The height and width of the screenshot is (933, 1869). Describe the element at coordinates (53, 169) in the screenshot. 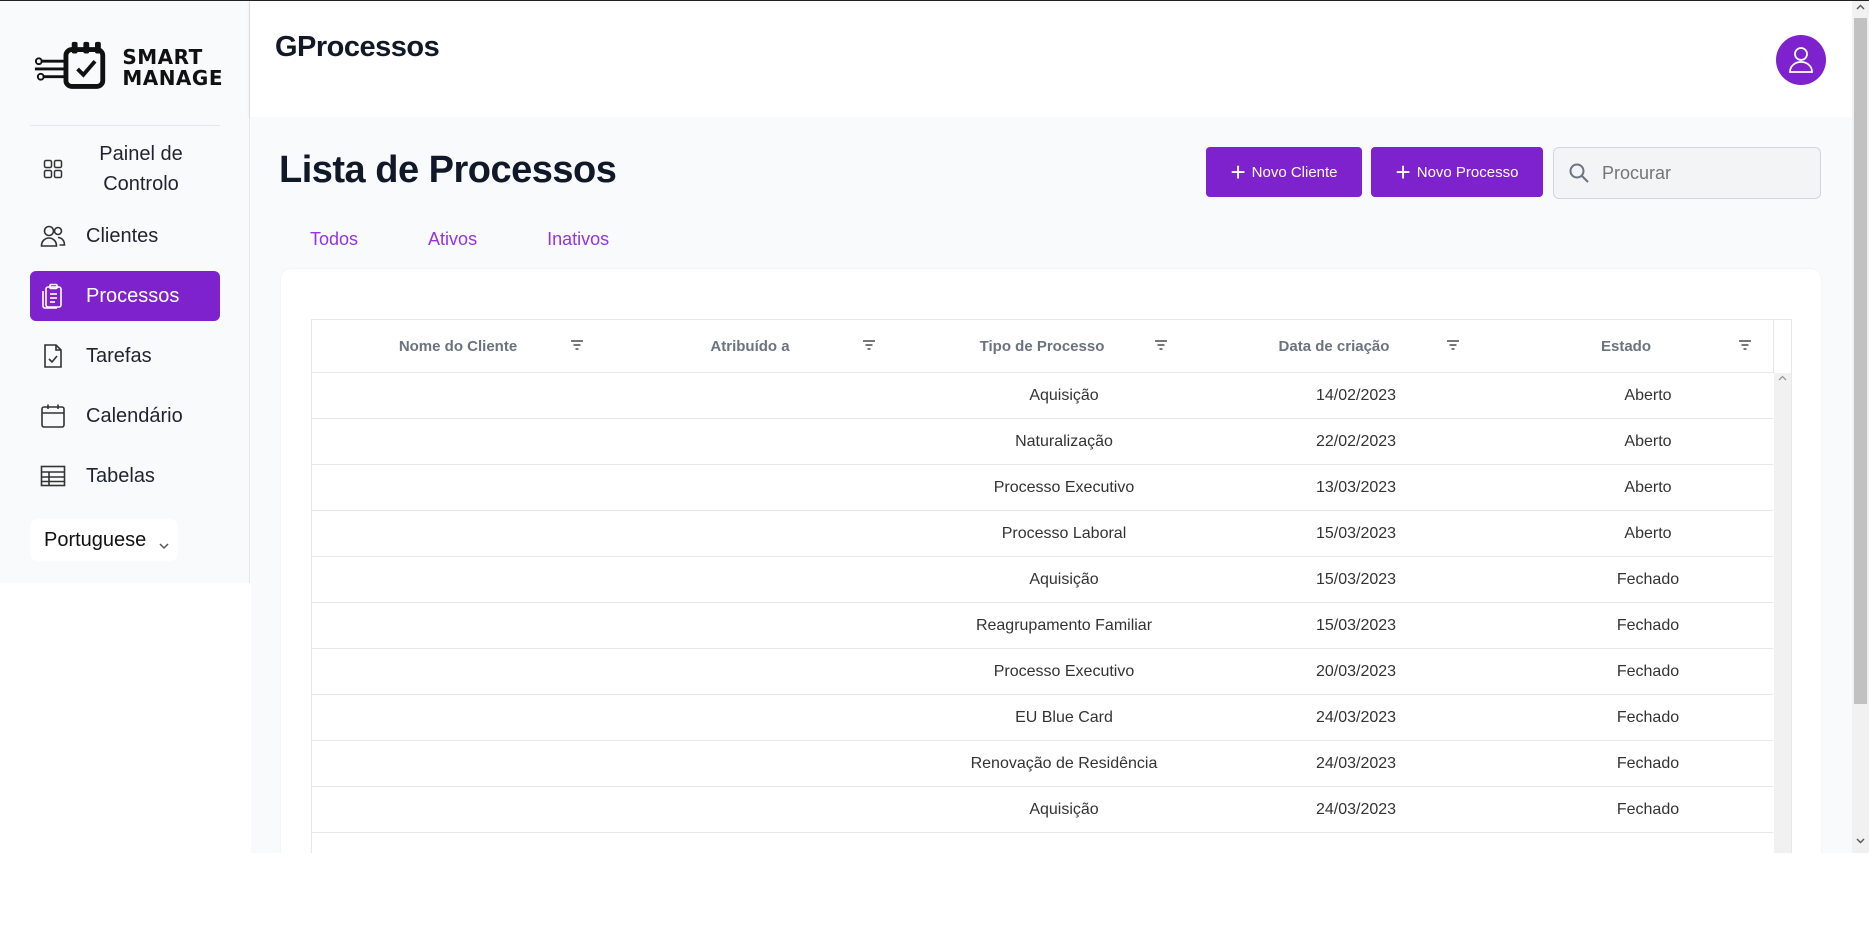

I see `dashboard-grid-icon` at that location.